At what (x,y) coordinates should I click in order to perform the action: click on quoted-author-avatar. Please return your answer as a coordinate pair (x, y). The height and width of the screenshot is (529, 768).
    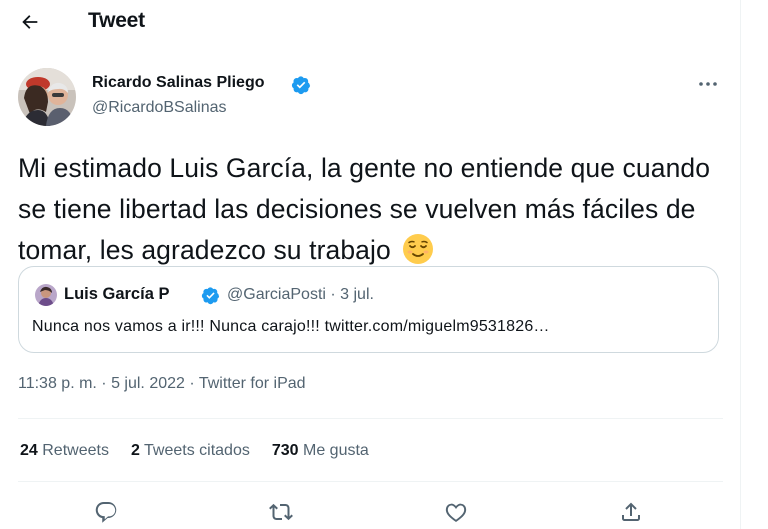
    Looking at the image, I should click on (46, 295).